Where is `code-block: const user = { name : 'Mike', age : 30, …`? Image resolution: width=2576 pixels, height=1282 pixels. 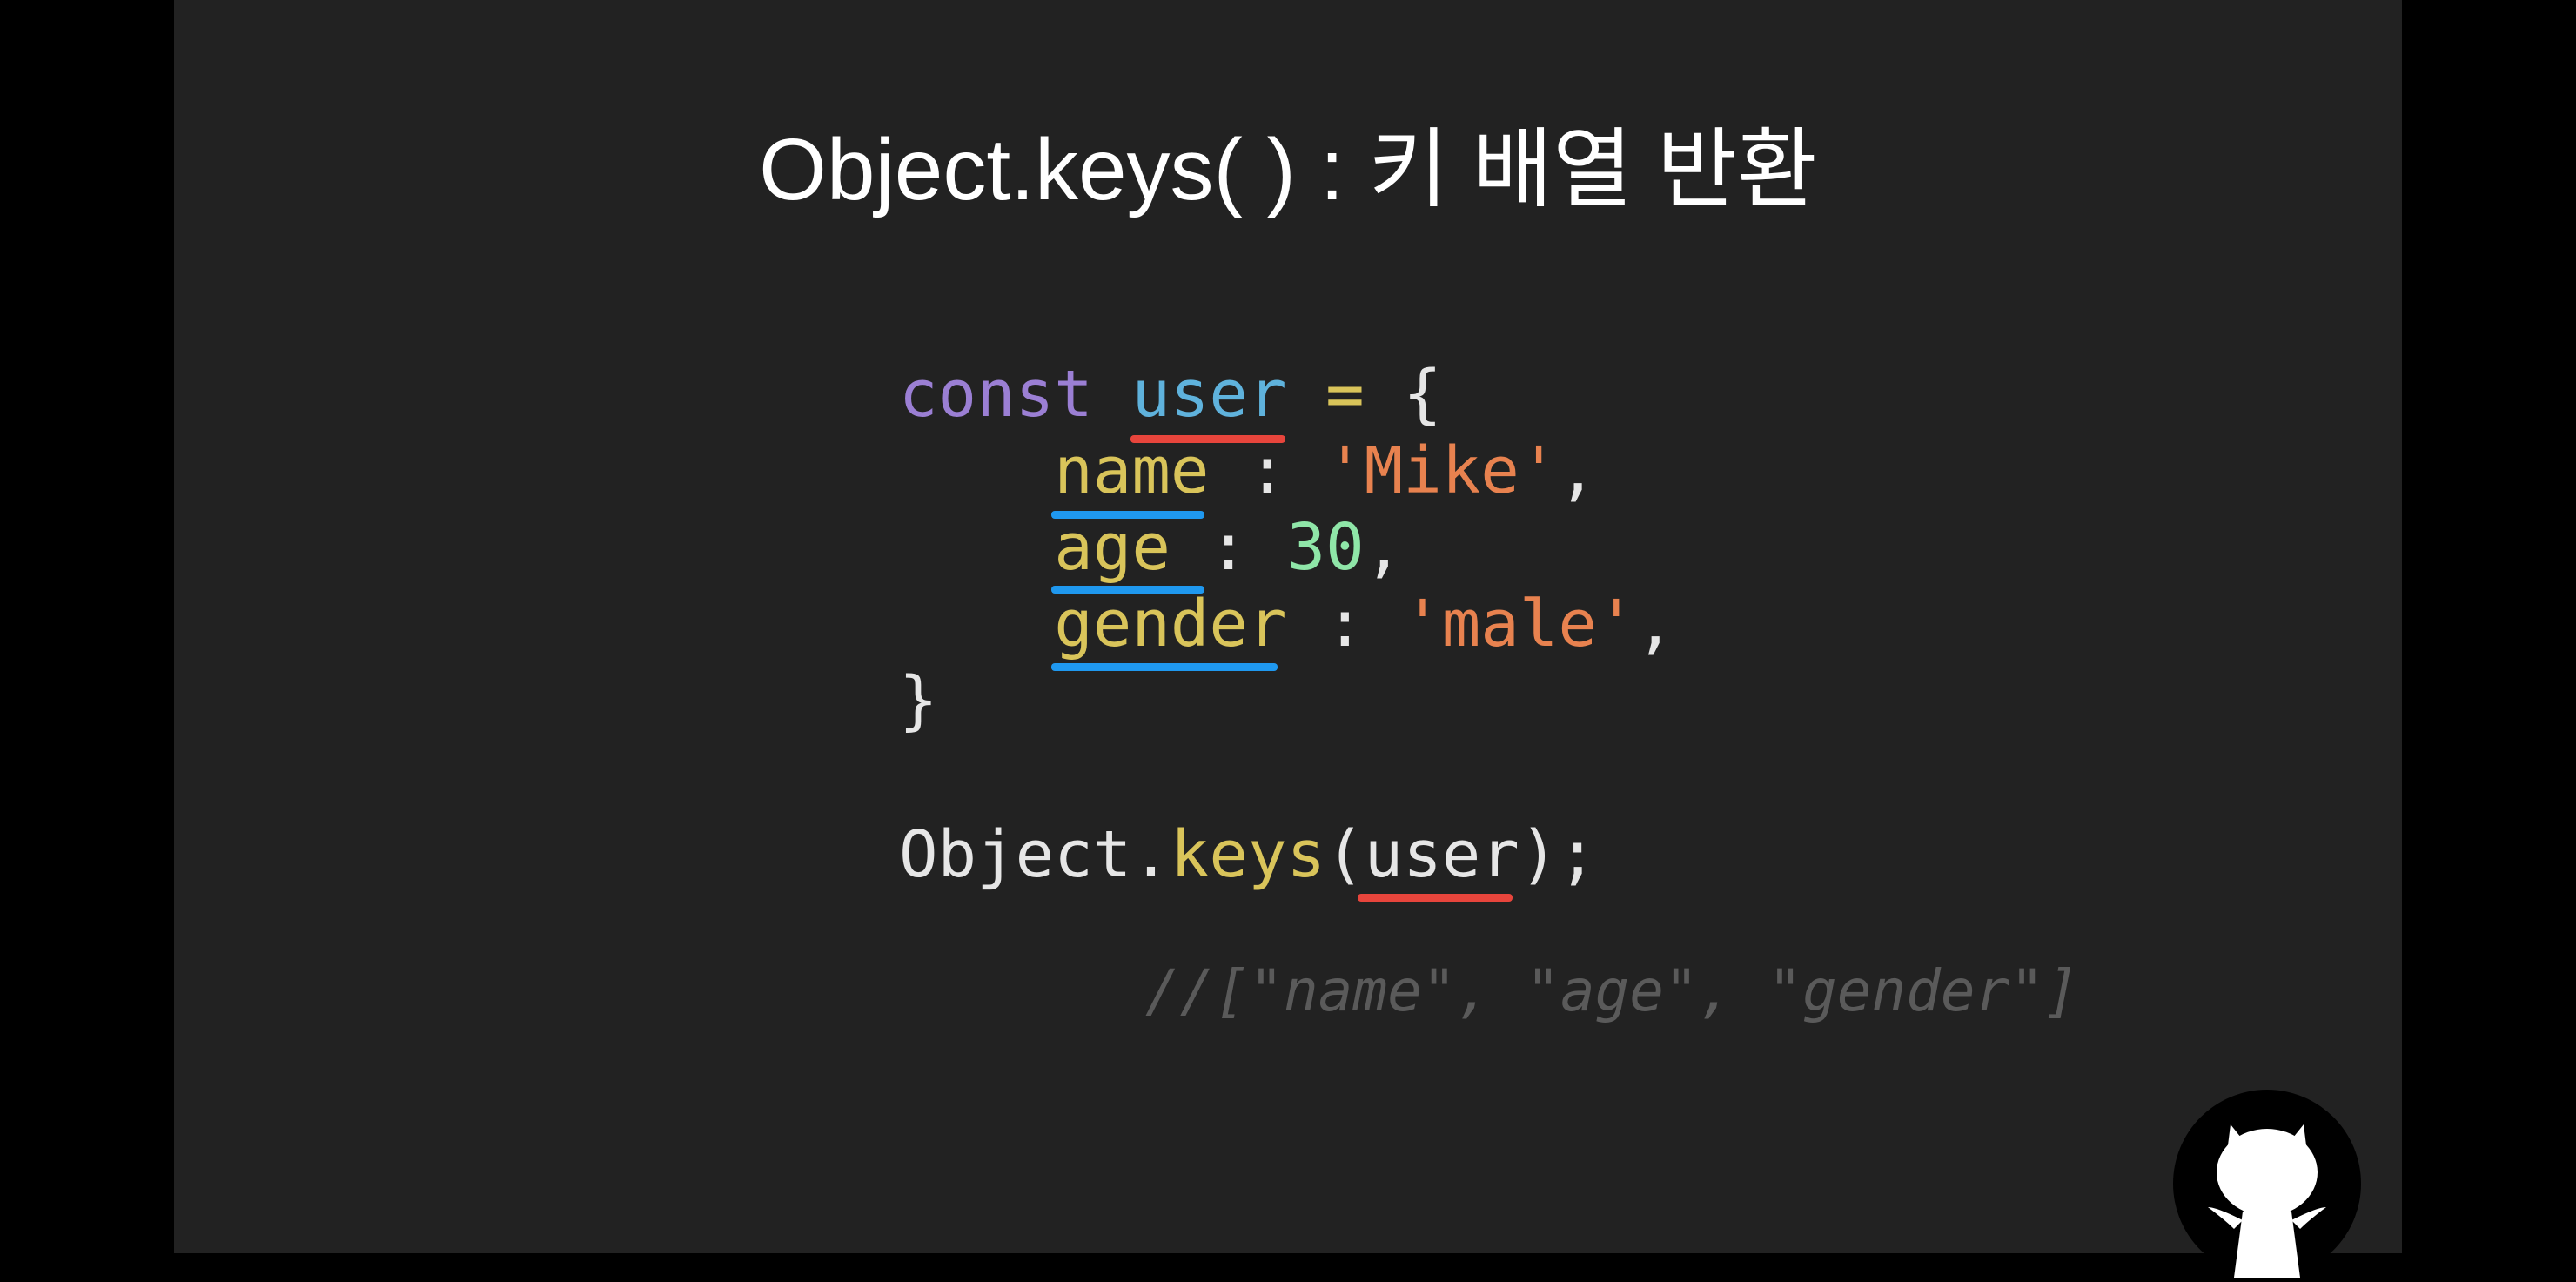 code-block: const user = { name : 'Mike', age : 30, … is located at coordinates (1286, 547).